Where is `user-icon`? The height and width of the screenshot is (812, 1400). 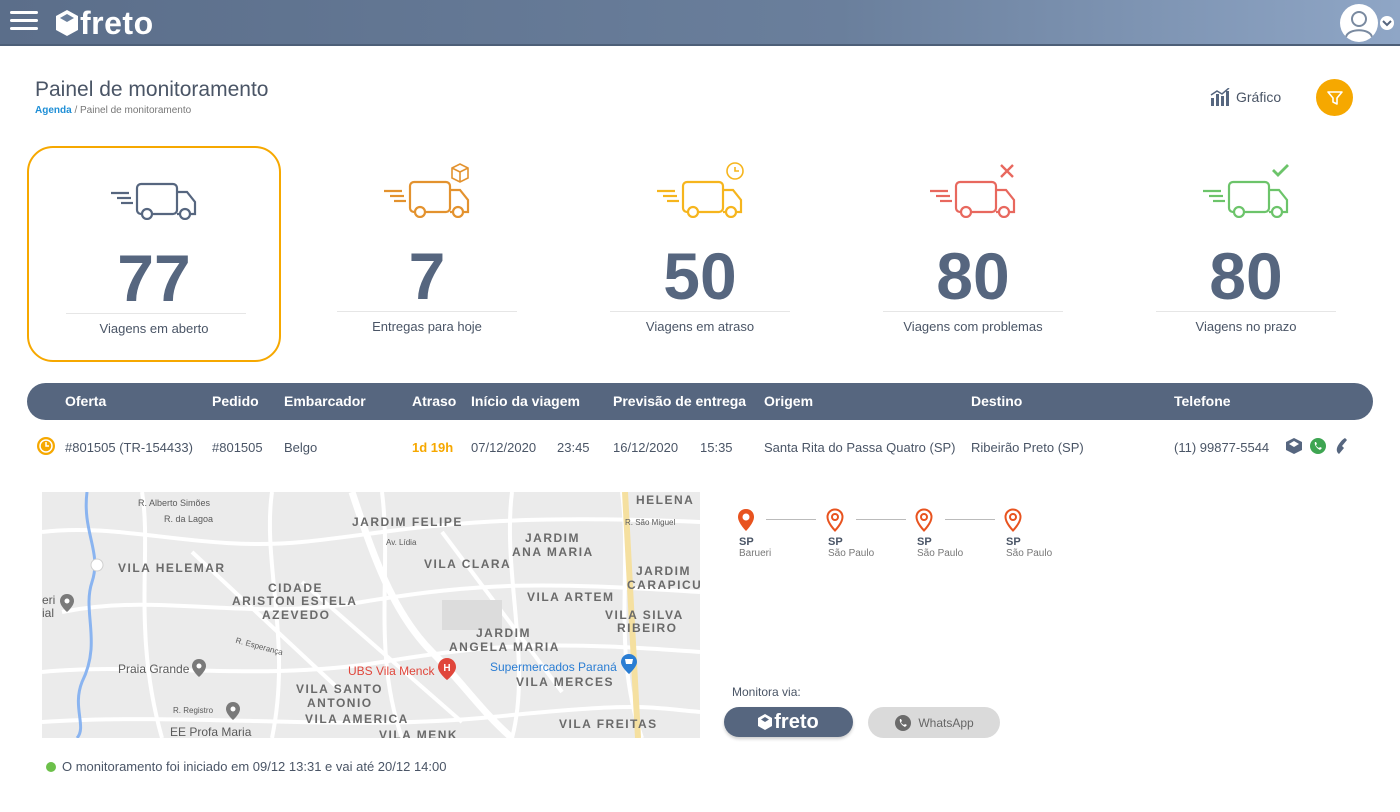
user-icon is located at coordinates (1359, 24).